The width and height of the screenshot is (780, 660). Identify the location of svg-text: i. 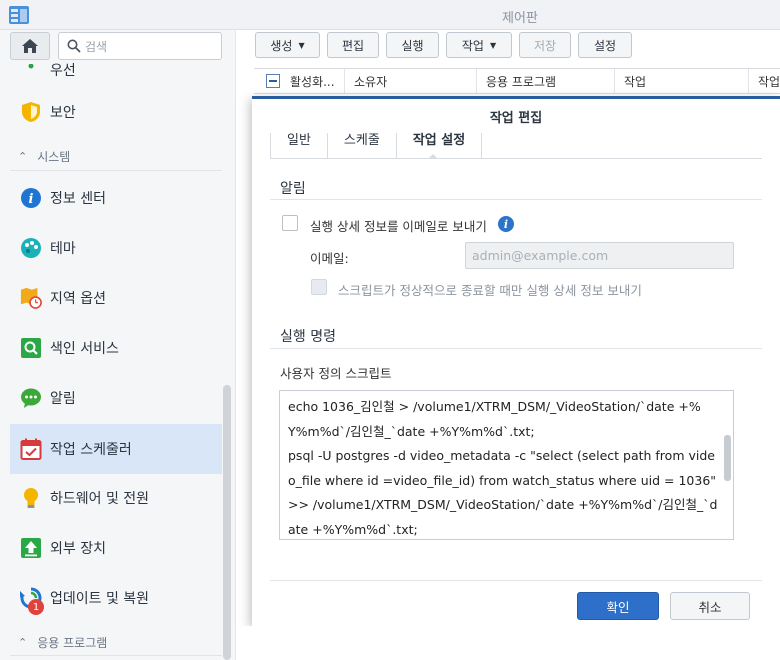
(31, 199).